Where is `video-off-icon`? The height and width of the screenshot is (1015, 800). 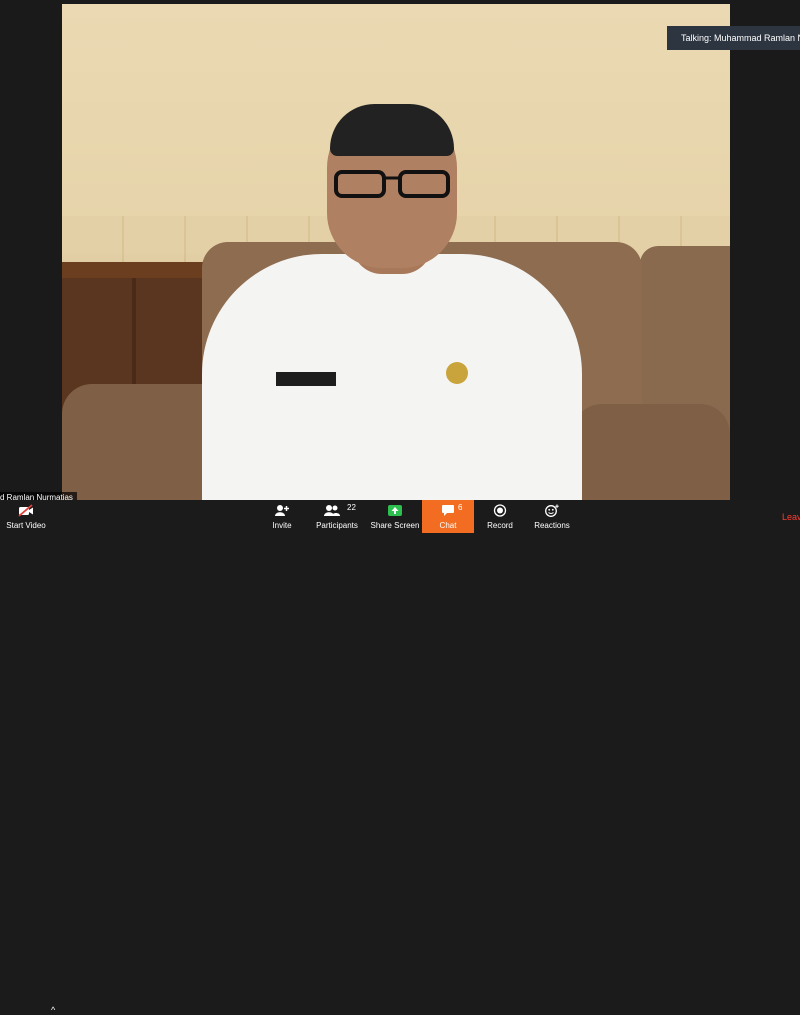
video-off-icon is located at coordinates (25, 510).